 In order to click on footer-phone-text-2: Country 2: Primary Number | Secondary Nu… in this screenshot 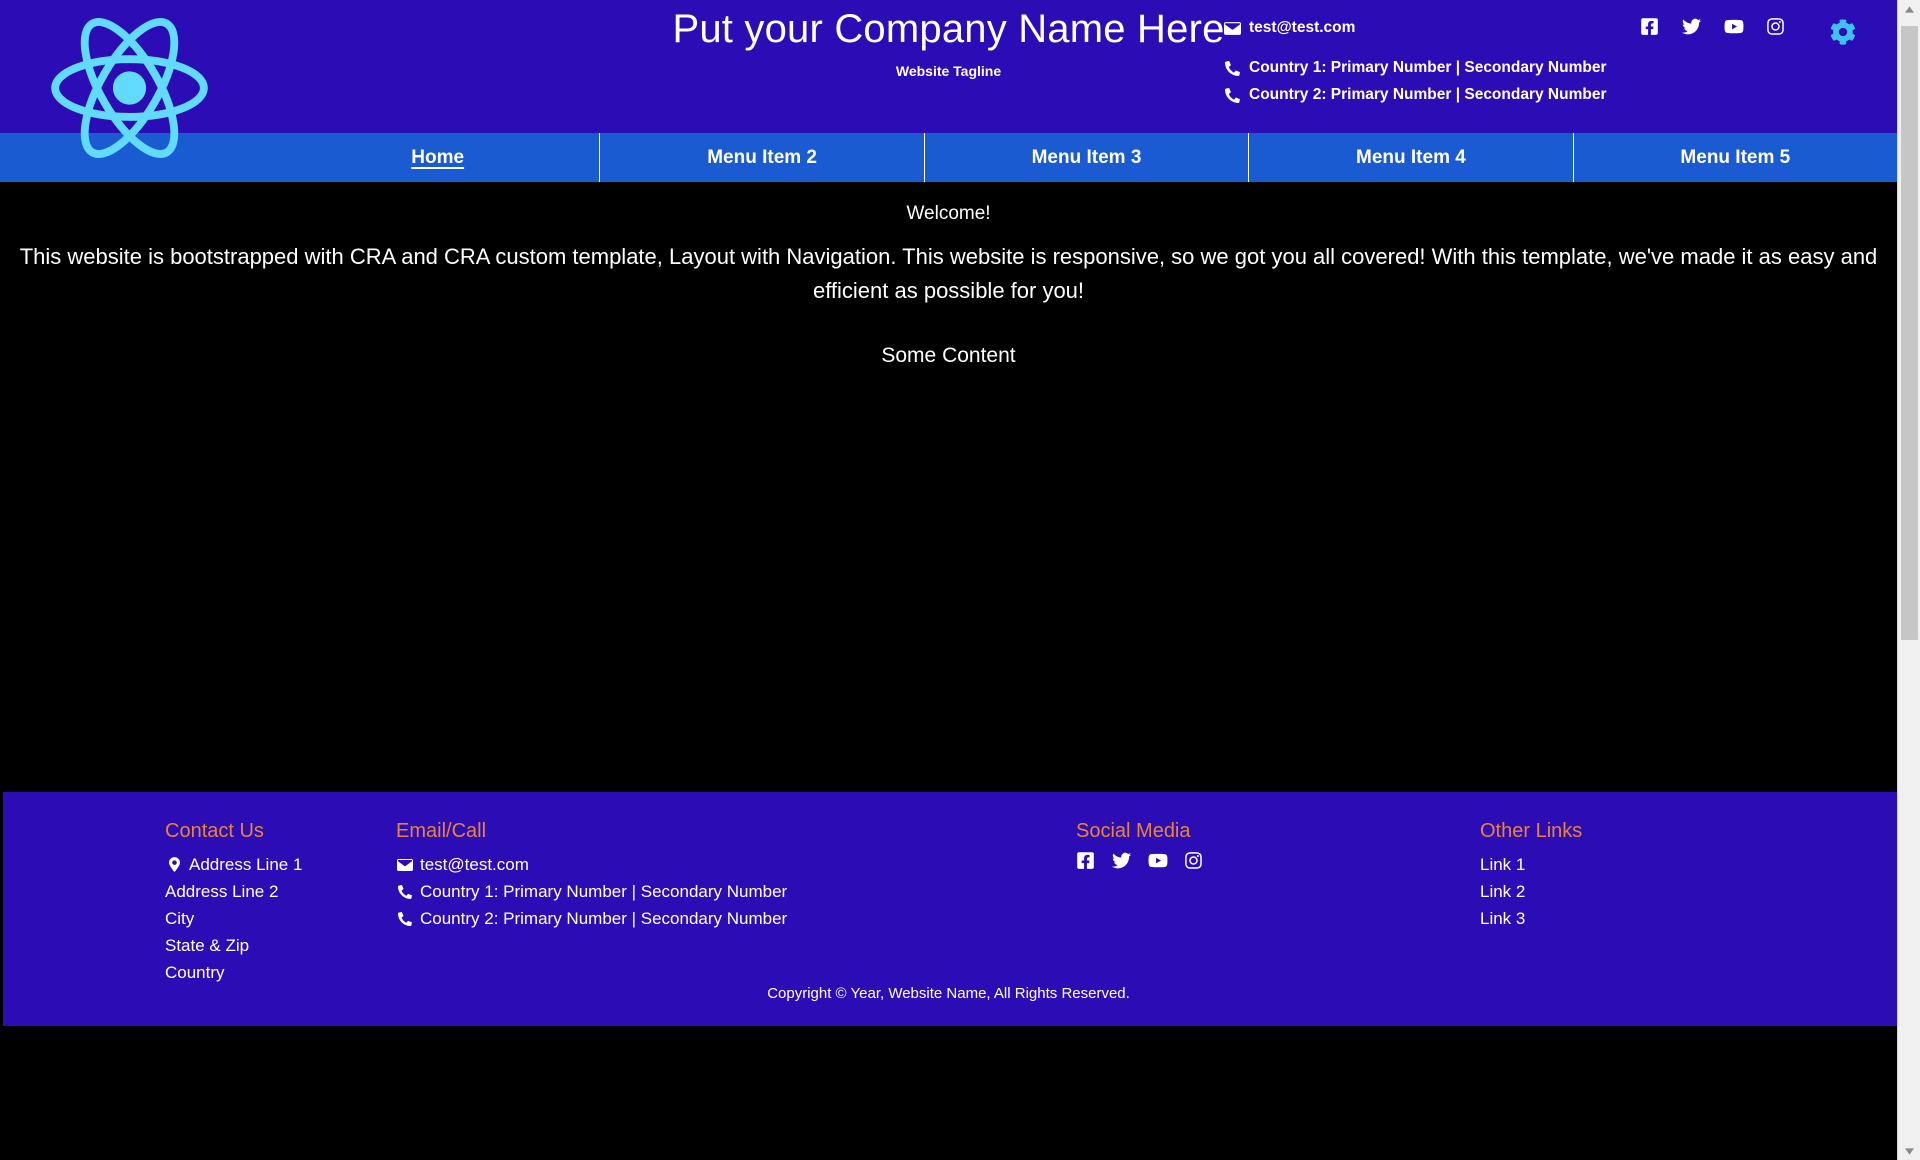, I will do `click(604, 918)`.